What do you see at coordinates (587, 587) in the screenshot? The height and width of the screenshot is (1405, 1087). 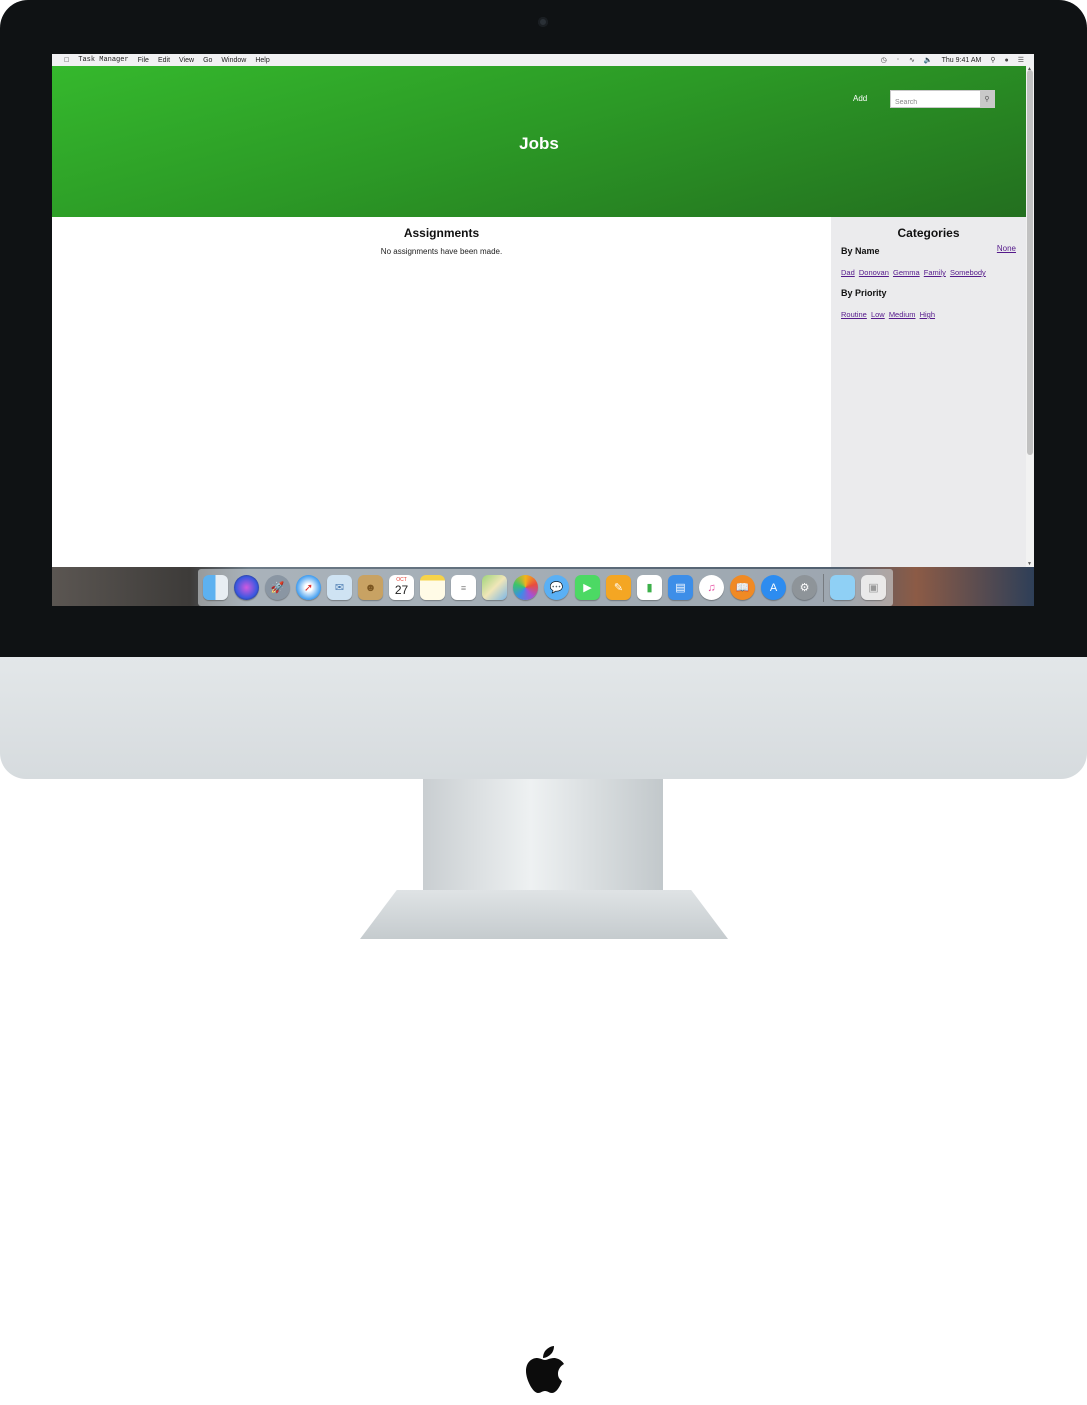 I see `facetime-icon: ▶` at bounding box center [587, 587].